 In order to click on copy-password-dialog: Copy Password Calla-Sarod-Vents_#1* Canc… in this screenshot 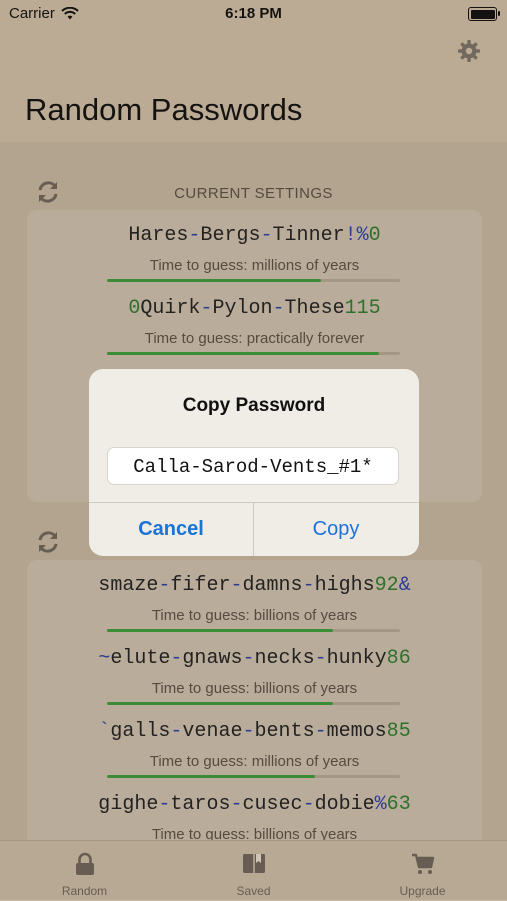, I will do `click(254, 462)`.